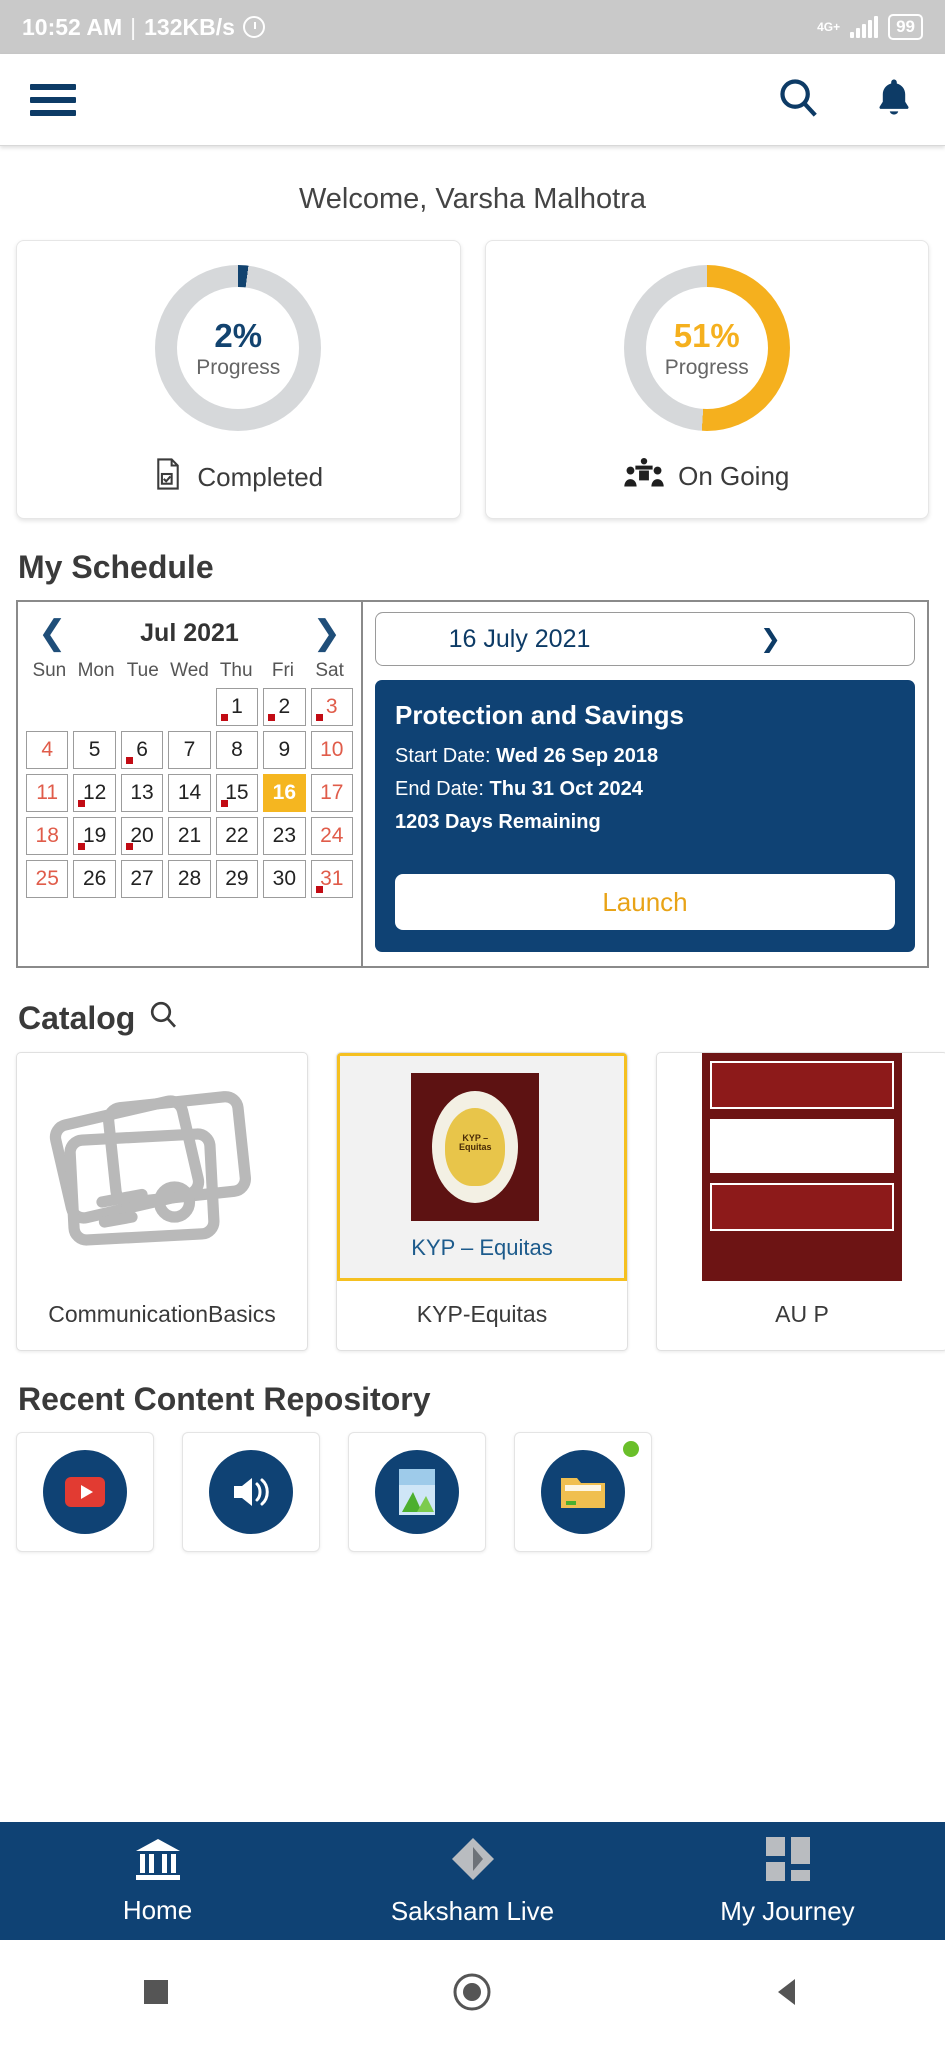  I want to click on repository-section-title: Recent Content Repository, so click(224, 1399).